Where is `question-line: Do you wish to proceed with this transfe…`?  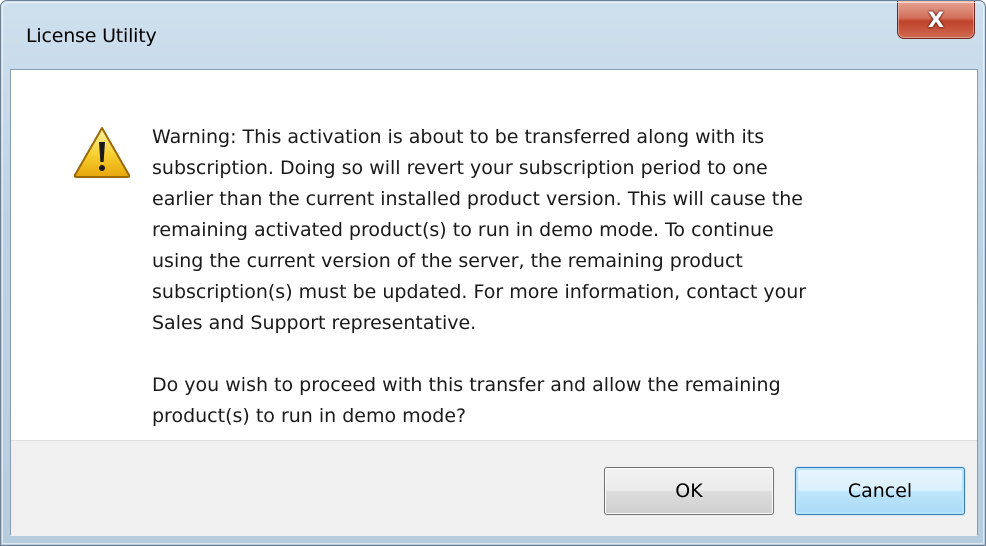
question-line: Do you wish to proceed with this transfe… is located at coordinates (466, 385).